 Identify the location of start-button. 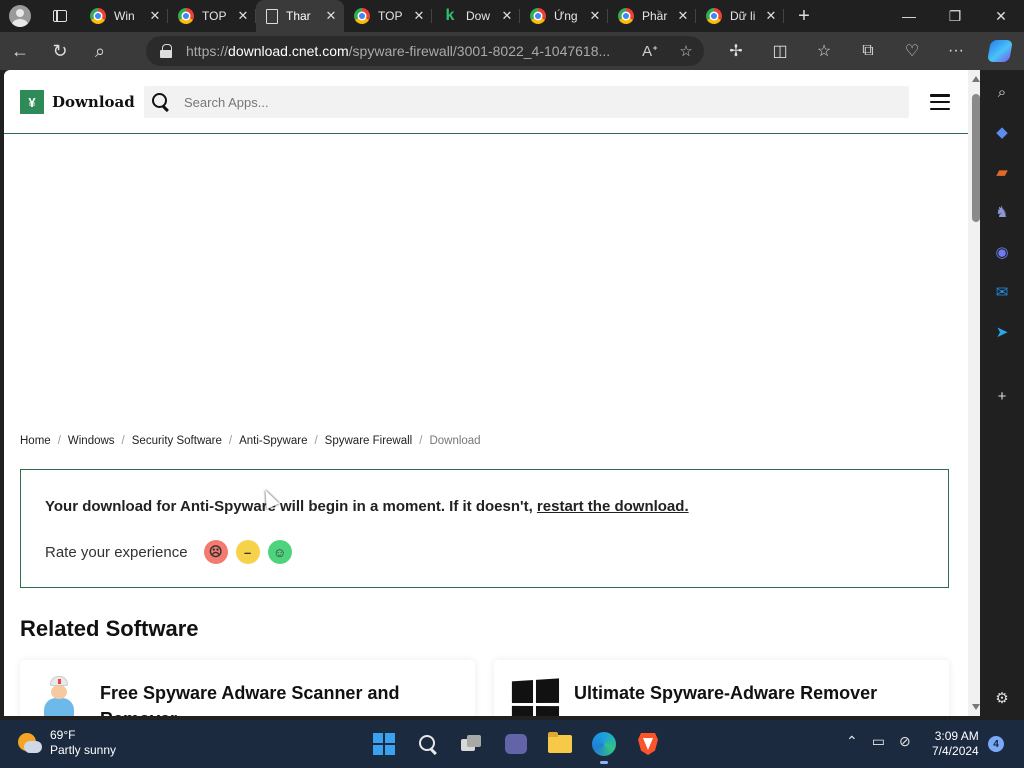
(384, 744).